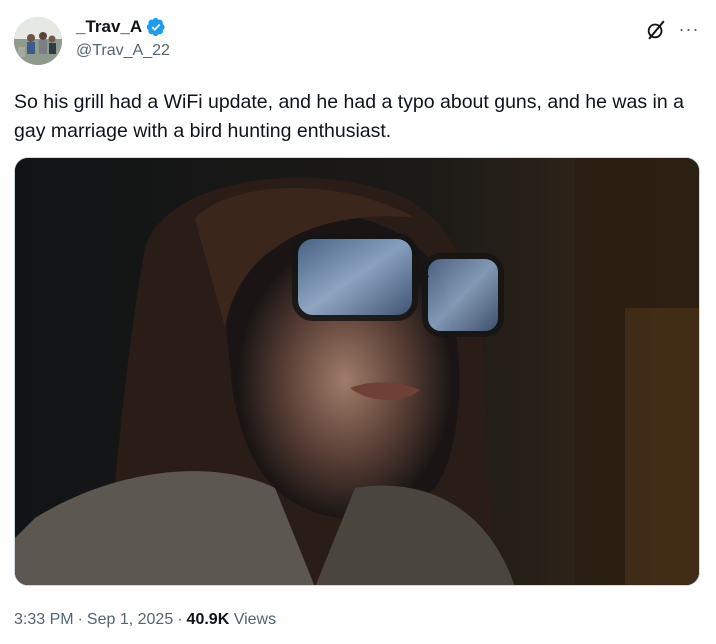 The height and width of the screenshot is (644, 716). What do you see at coordinates (44, 619) in the screenshot?
I see `tweet-time: 3:33 PM` at bounding box center [44, 619].